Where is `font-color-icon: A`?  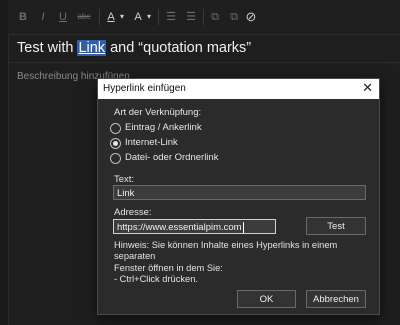
font-color-icon: A is located at coordinates (111, 17).